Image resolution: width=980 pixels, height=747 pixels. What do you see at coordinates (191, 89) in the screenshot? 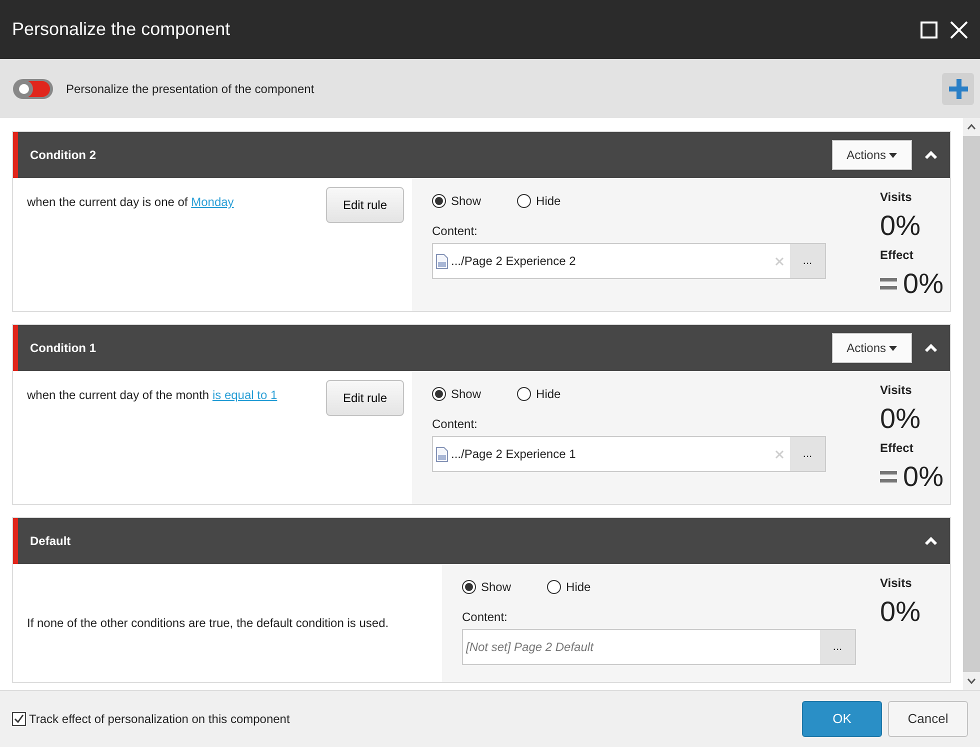
I see `toggle-label: Personalize the presentation of the component` at bounding box center [191, 89].